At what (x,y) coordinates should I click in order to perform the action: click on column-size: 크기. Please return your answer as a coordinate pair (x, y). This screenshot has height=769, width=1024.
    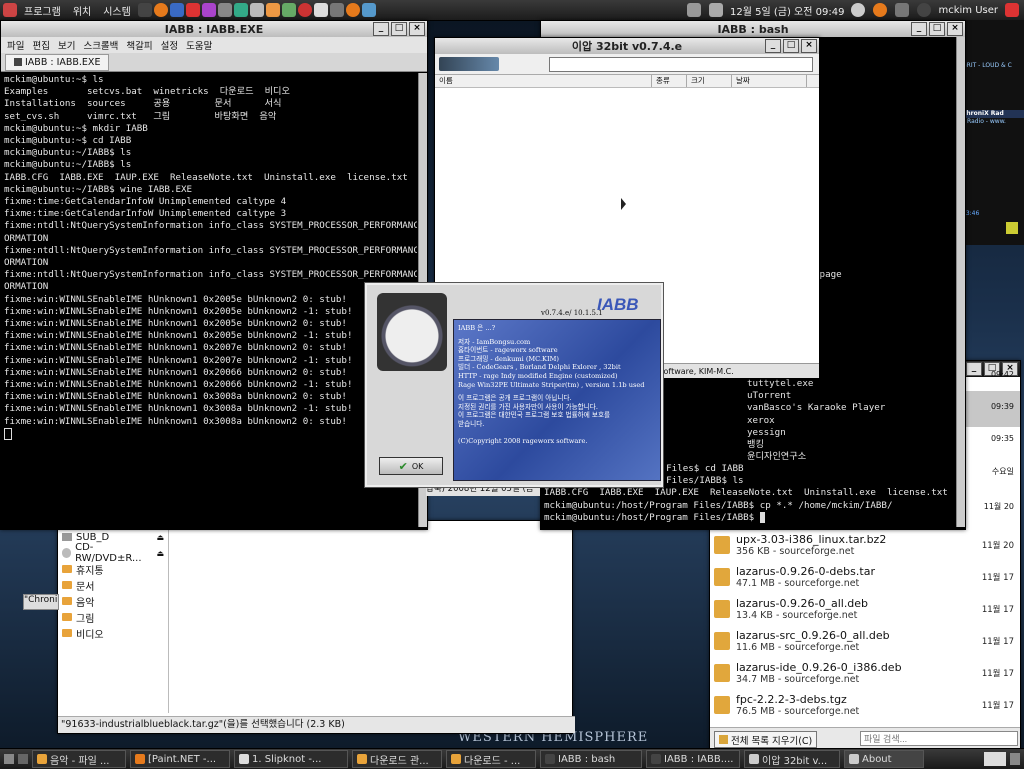
    Looking at the image, I should click on (709, 81).